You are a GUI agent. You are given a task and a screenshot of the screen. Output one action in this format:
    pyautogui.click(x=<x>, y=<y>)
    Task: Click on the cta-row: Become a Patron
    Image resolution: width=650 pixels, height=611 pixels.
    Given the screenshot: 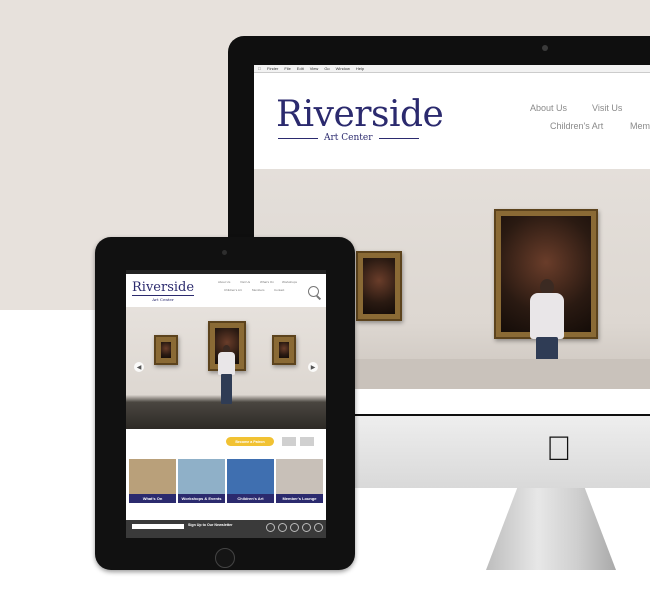 What is the action you would take?
    pyautogui.click(x=226, y=443)
    